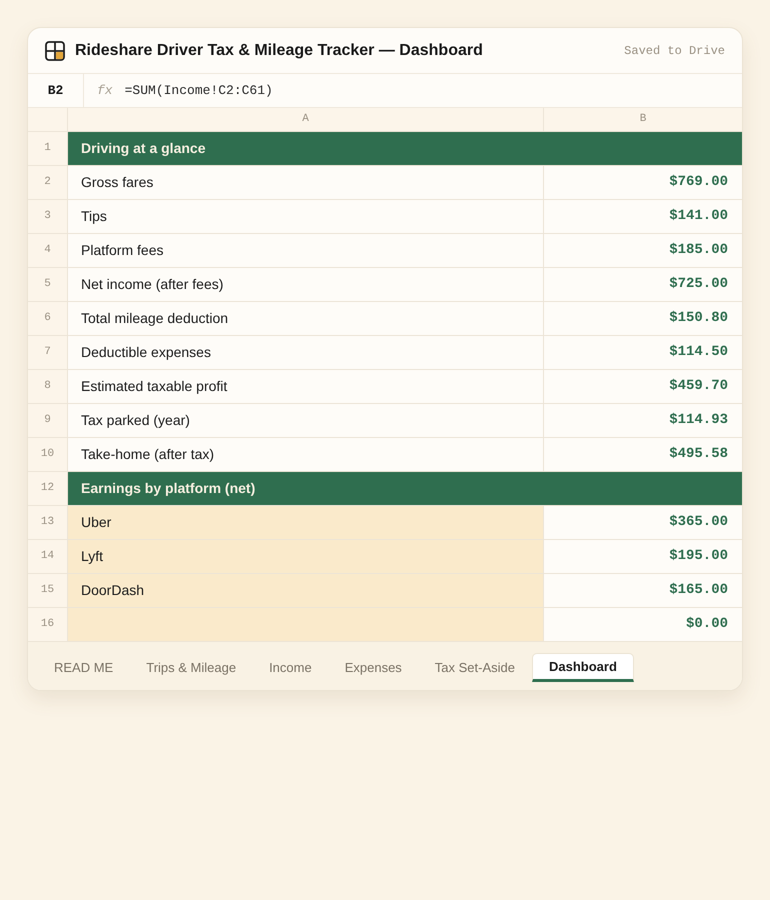 Image resolution: width=770 pixels, height=900 pixels. Describe the element at coordinates (48, 420) in the screenshot. I see `row-number: 9` at that location.